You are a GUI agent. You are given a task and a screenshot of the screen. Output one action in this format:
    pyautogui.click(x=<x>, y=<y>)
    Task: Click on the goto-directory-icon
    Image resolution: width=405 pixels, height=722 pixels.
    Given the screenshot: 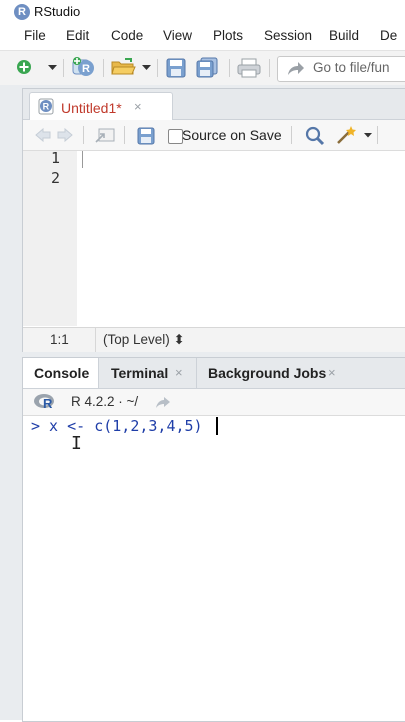 What is the action you would take?
    pyautogui.click(x=163, y=402)
    